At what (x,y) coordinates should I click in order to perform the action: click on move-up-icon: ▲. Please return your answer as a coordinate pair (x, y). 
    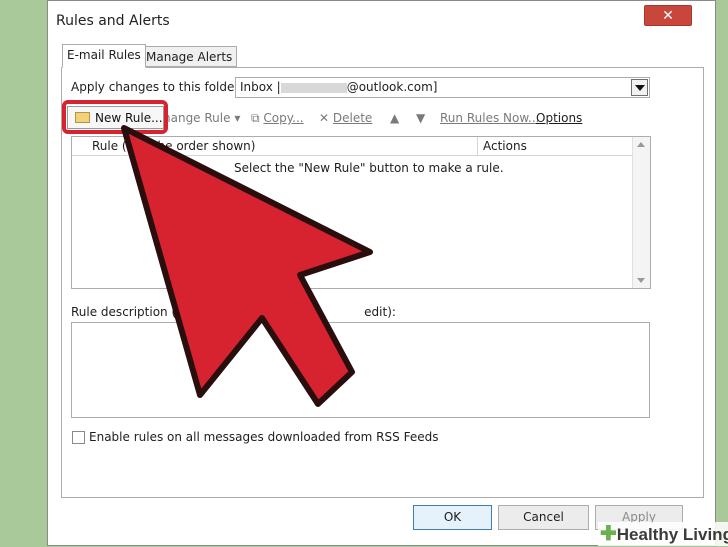
    Looking at the image, I should click on (394, 118).